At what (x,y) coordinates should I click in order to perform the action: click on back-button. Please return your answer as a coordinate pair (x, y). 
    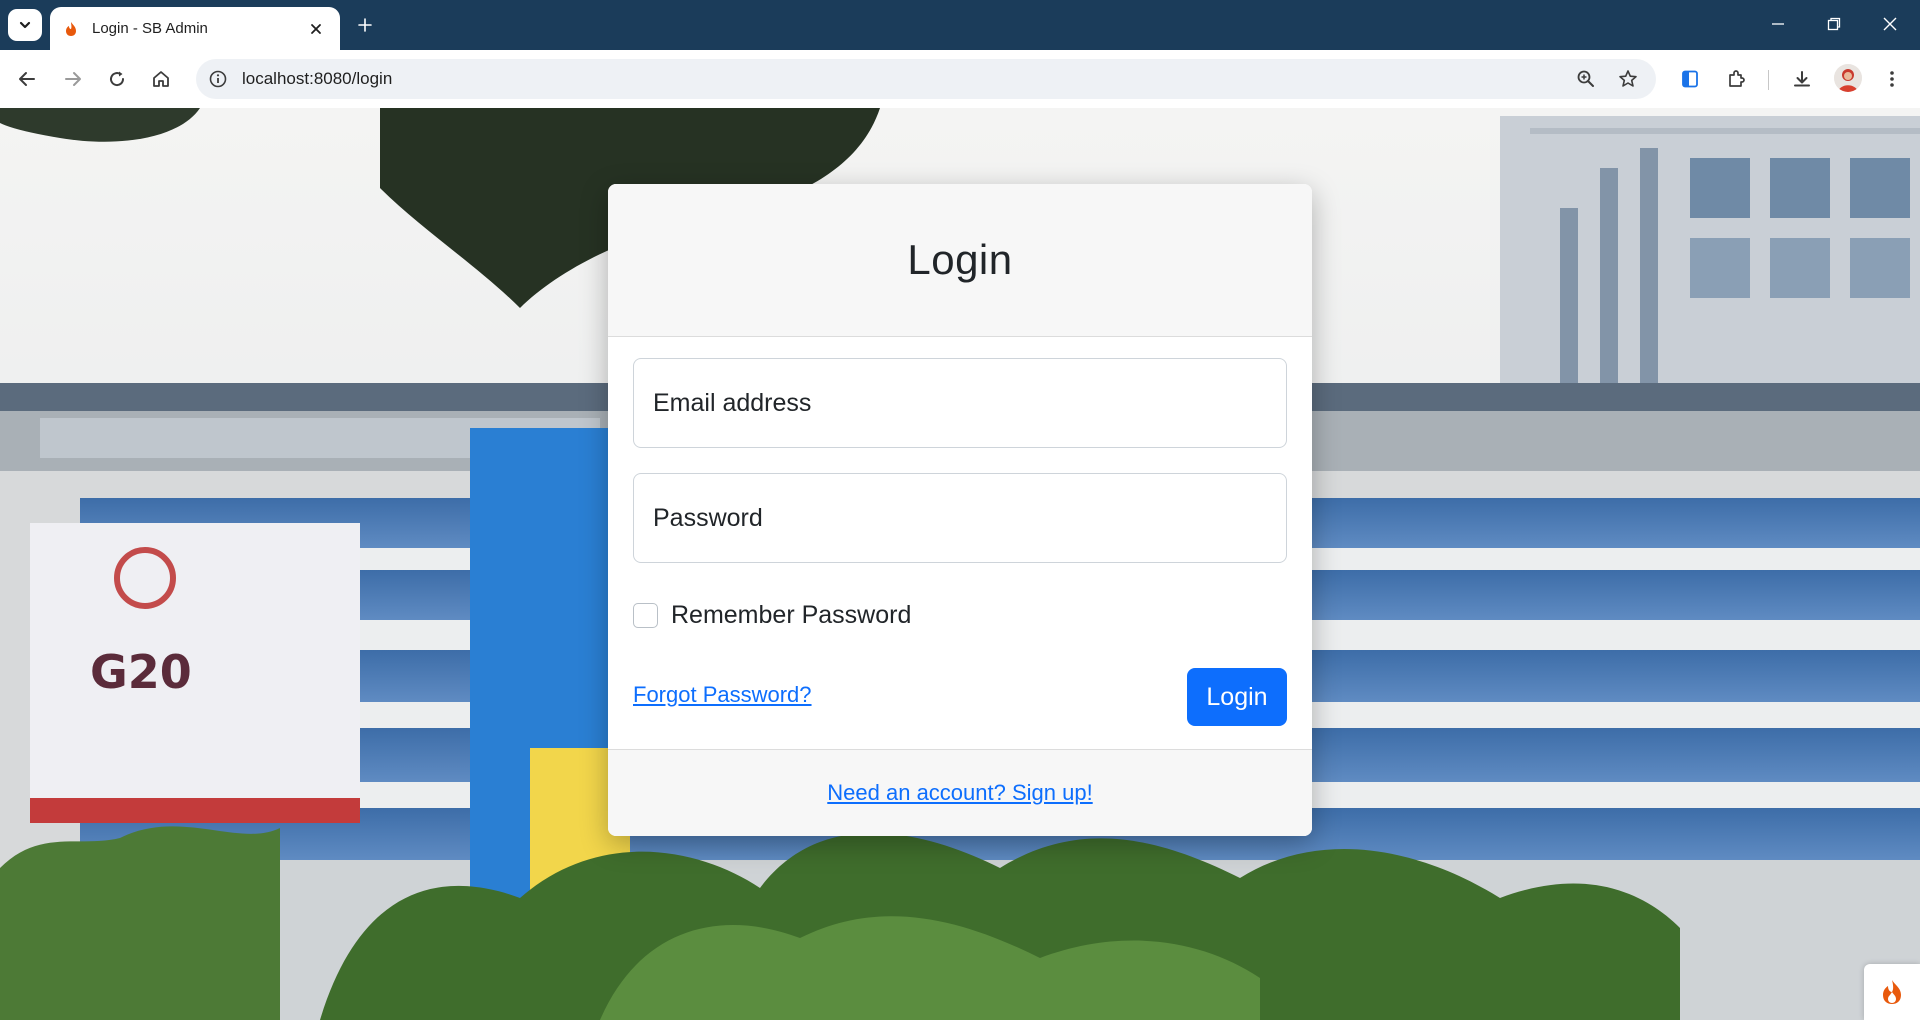
    Looking at the image, I should click on (27, 79).